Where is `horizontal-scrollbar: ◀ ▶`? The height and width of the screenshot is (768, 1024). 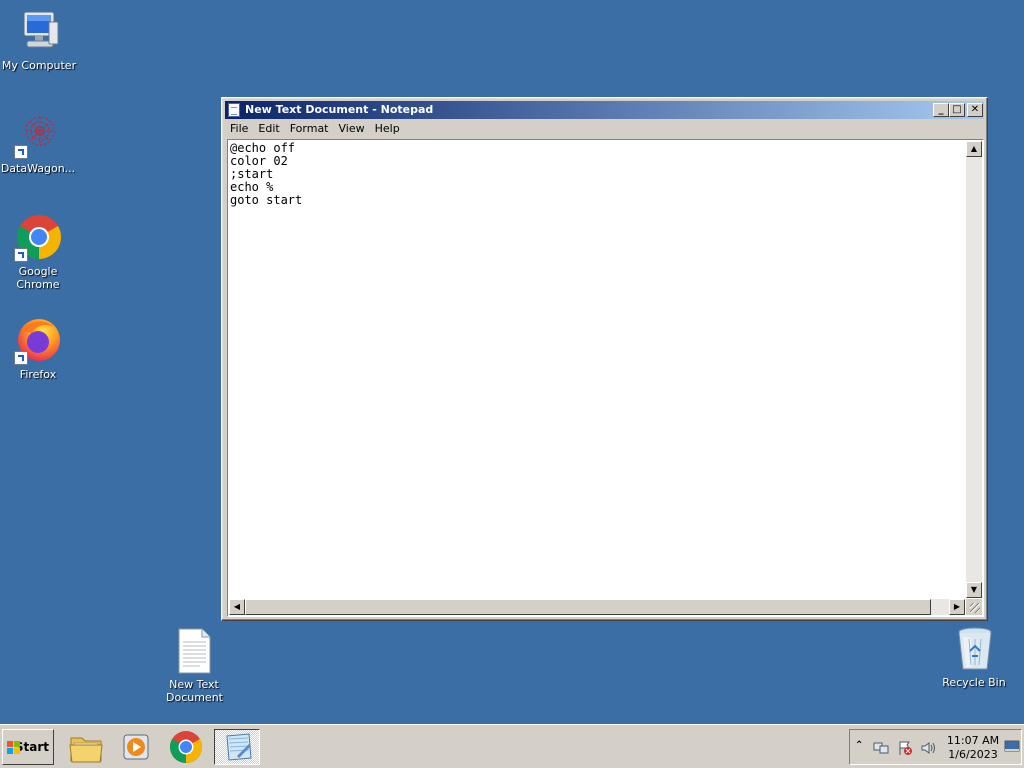
horizontal-scrollbar: ◀ ▶ is located at coordinates (597, 607).